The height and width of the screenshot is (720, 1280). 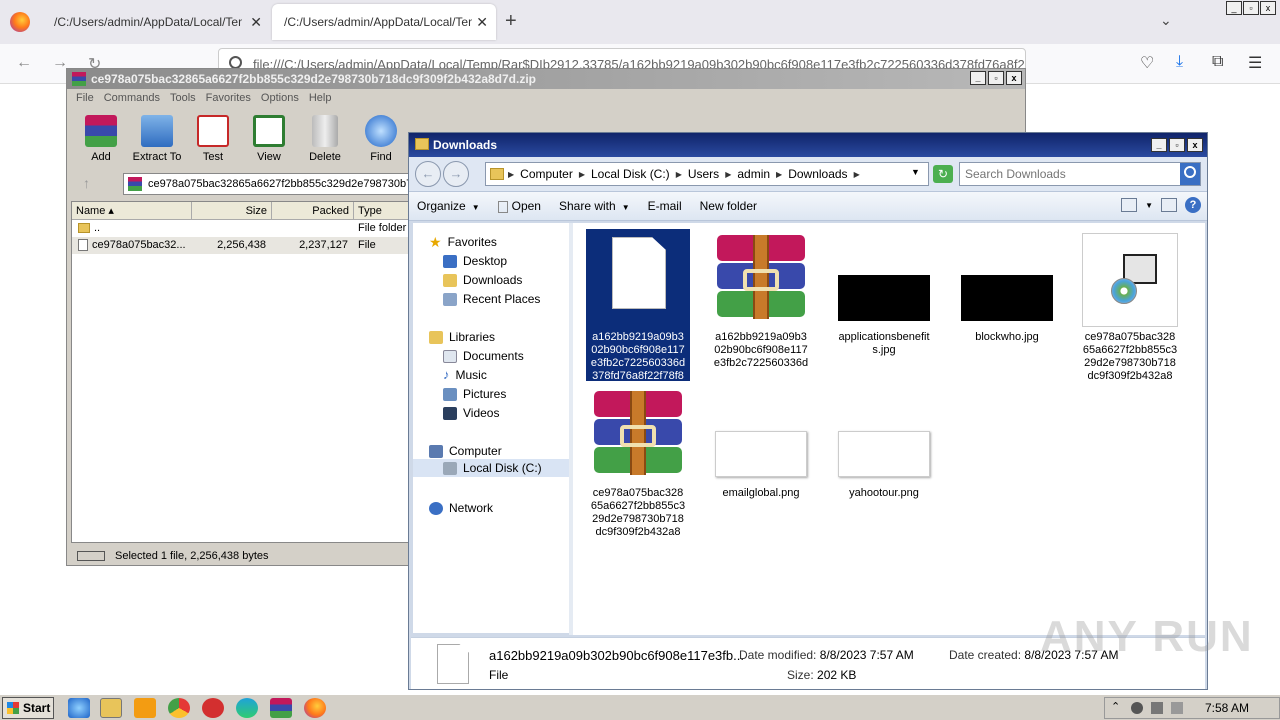 I want to click on new-tab-icon: +, so click(x=511, y=21).